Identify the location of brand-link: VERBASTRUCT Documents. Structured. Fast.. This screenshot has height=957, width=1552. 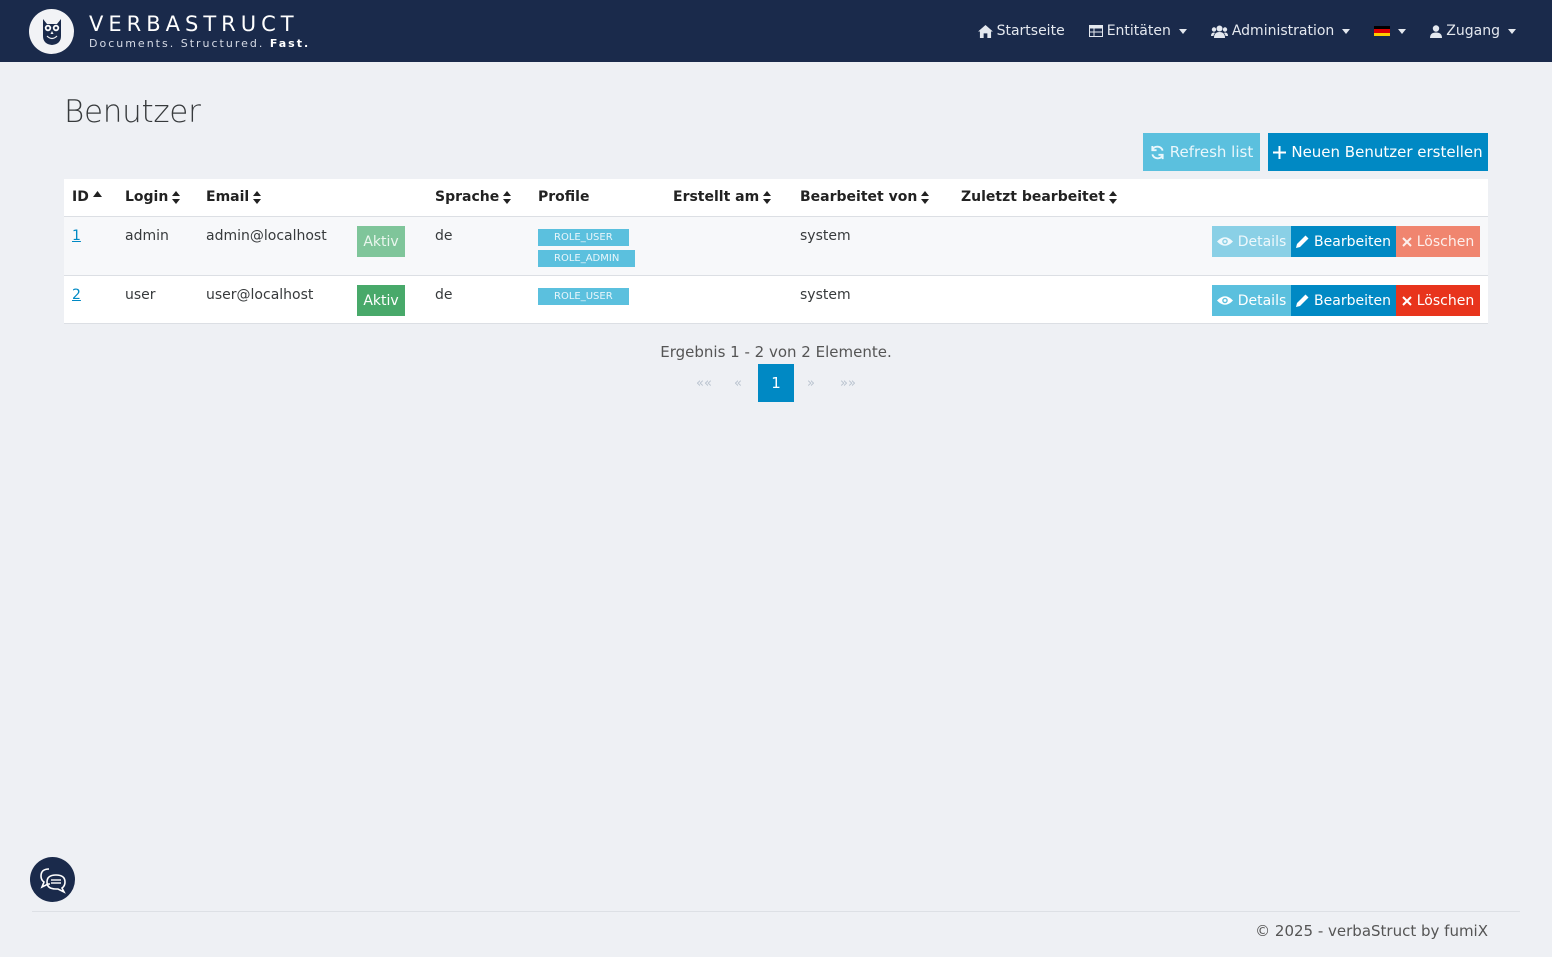
(169, 31).